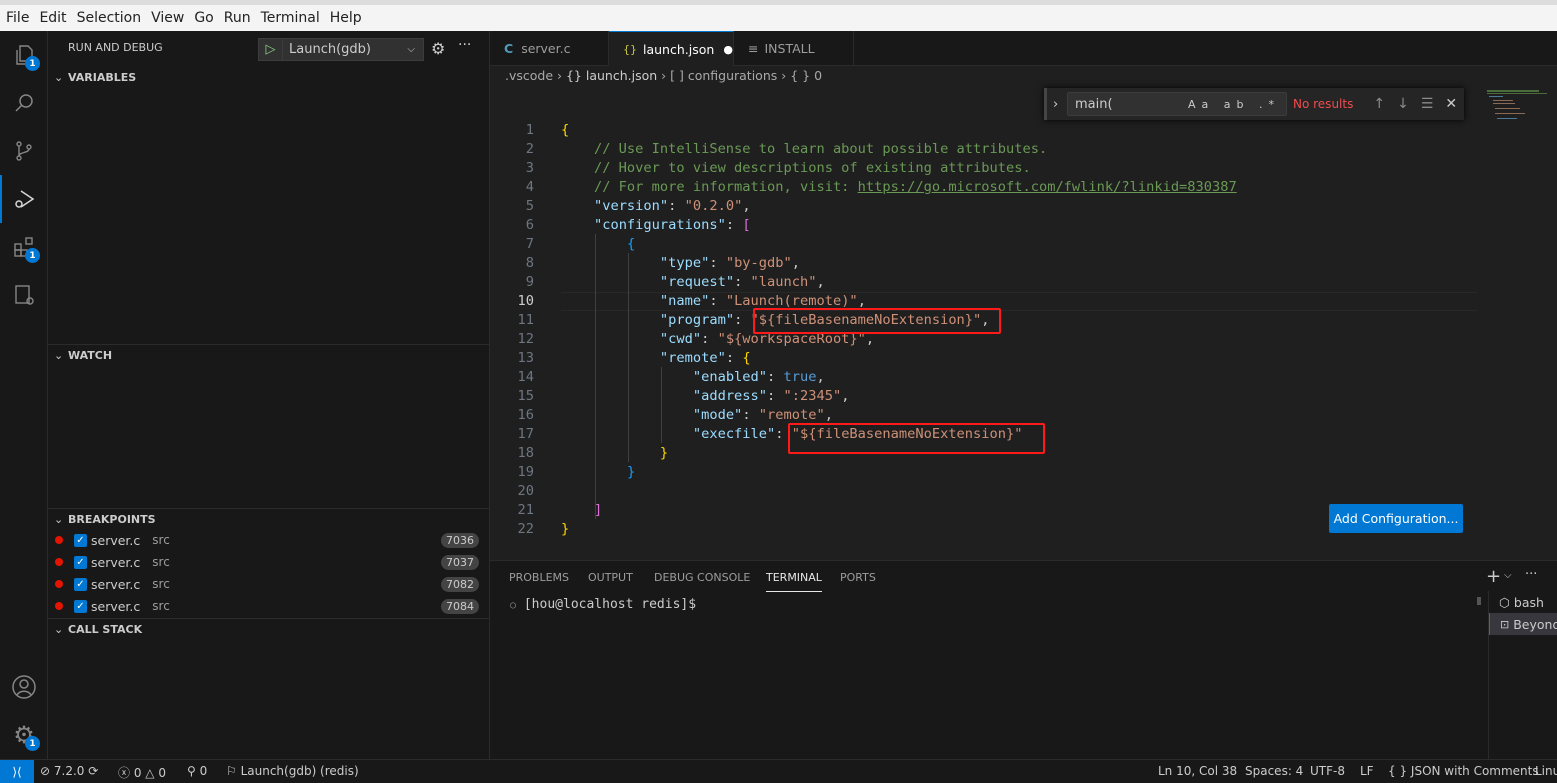 The height and width of the screenshot is (783, 1557). I want to click on breadcrumb-item: [ ] configurations, so click(723, 75).